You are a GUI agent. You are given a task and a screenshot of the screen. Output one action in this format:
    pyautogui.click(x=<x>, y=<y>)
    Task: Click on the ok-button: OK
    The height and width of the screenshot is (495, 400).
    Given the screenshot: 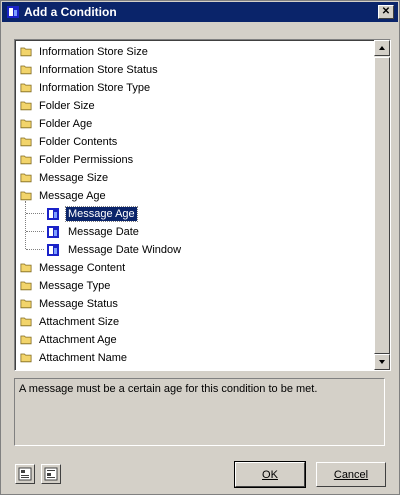 What is the action you would take?
    pyautogui.click(x=270, y=474)
    